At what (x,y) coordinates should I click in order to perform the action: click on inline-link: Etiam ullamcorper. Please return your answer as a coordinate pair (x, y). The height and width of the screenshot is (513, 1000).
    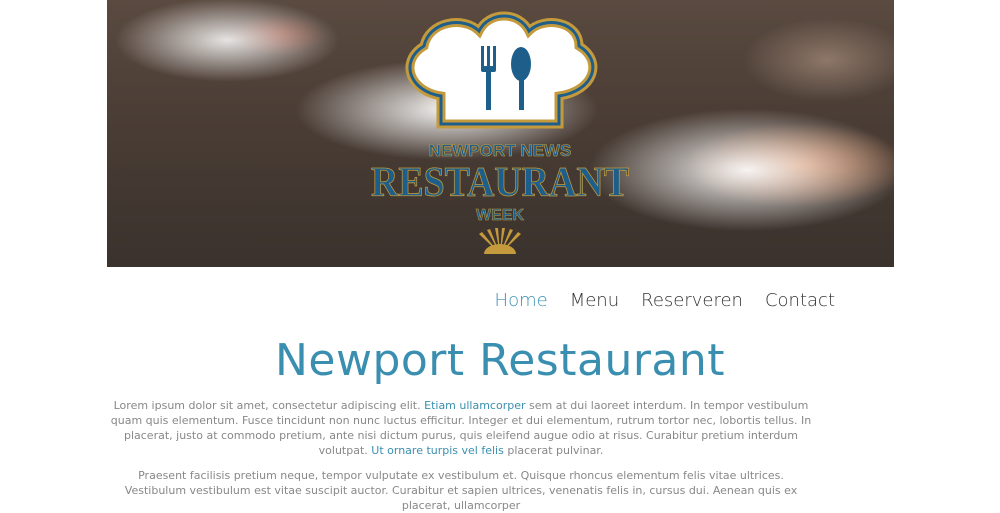
    Looking at the image, I should click on (474, 405).